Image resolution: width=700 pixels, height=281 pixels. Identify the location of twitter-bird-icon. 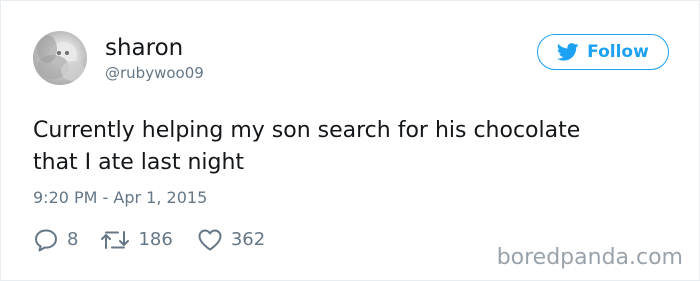
(568, 52).